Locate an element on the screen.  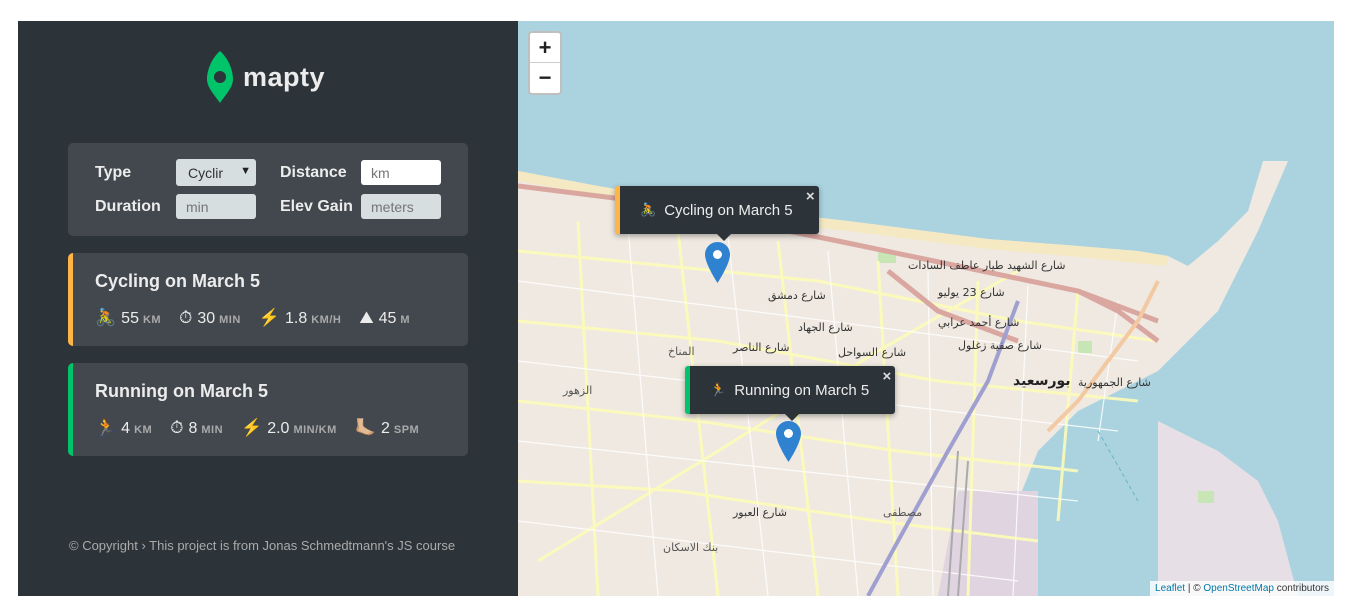
distance-input is located at coordinates (401, 172).